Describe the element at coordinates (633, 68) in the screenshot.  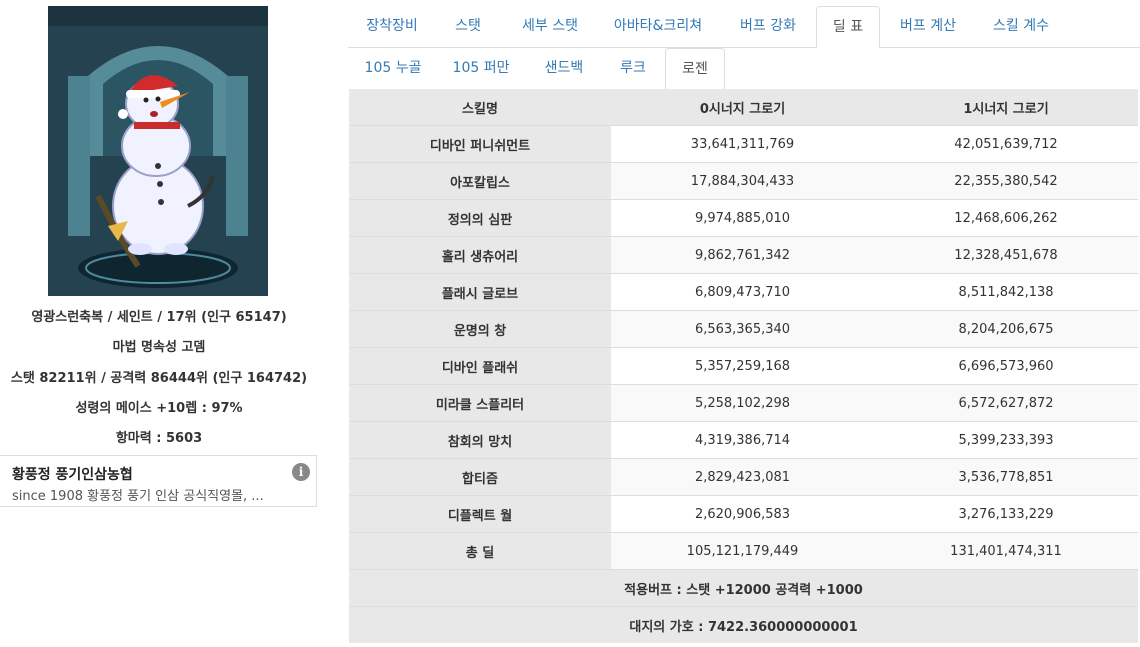
I see `tab-rook: 루크` at that location.